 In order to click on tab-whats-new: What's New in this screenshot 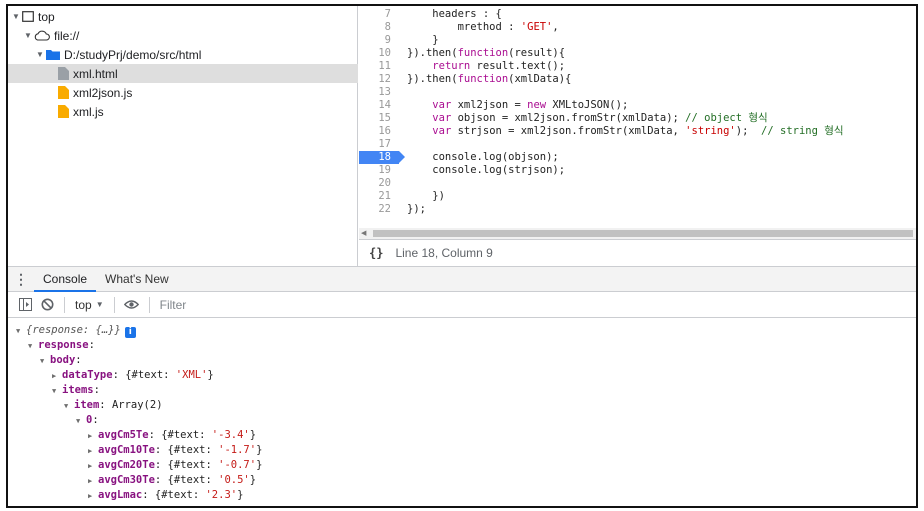, I will do `click(137, 279)`.